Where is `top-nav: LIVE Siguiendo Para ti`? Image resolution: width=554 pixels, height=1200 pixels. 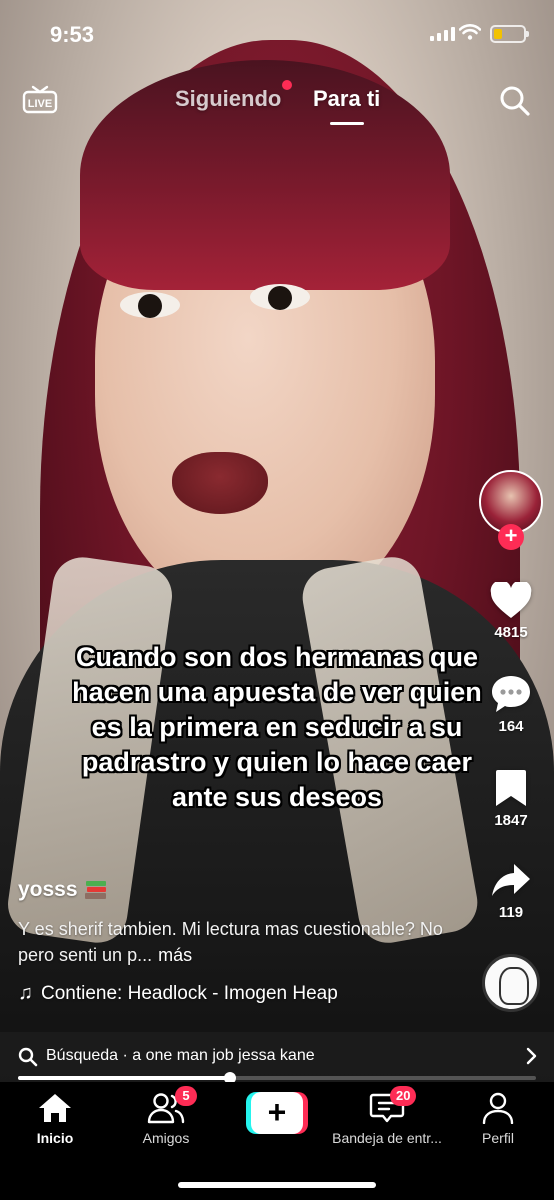
top-nav: LIVE Siguiendo Para ti is located at coordinates (277, 104).